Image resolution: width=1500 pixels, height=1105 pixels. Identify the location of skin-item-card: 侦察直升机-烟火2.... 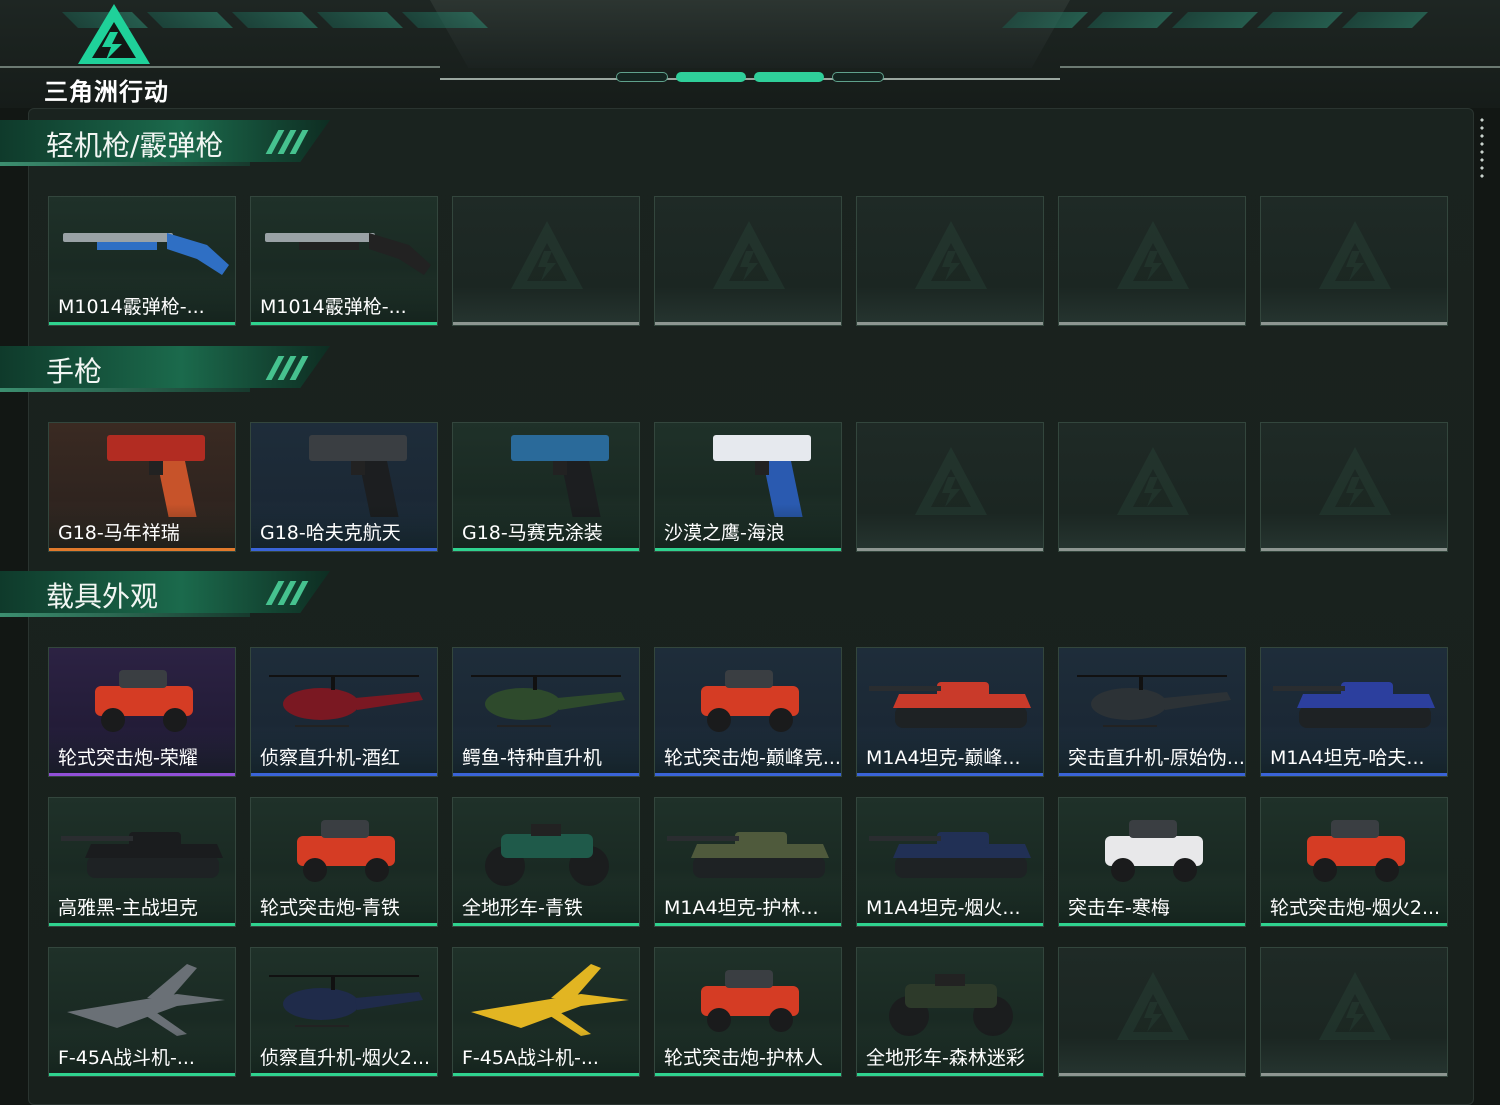
(344, 1012).